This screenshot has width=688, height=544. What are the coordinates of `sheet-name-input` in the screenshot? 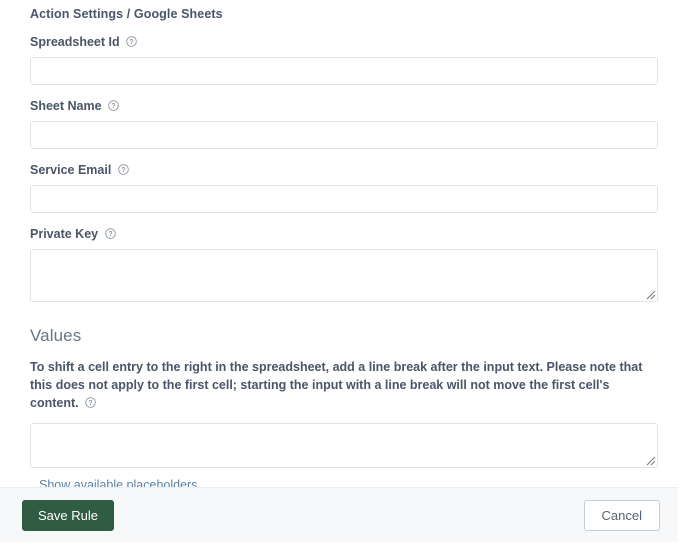 It's located at (344, 135).